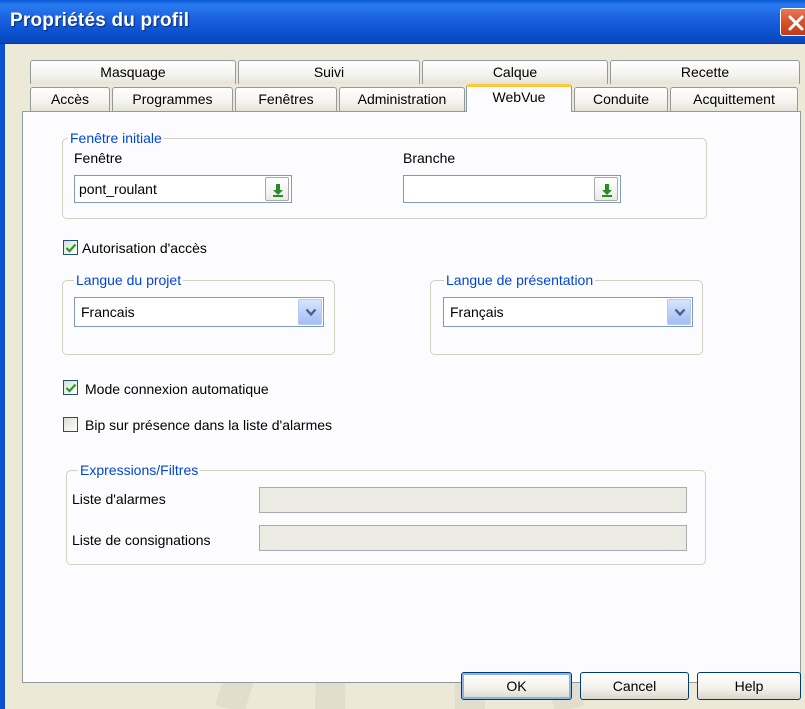 The width and height of the screenshot is (805, 709). Describe the element at coordinates (133, 72) in the screenshot. I see `tab-masquage: Masquage` at that location.